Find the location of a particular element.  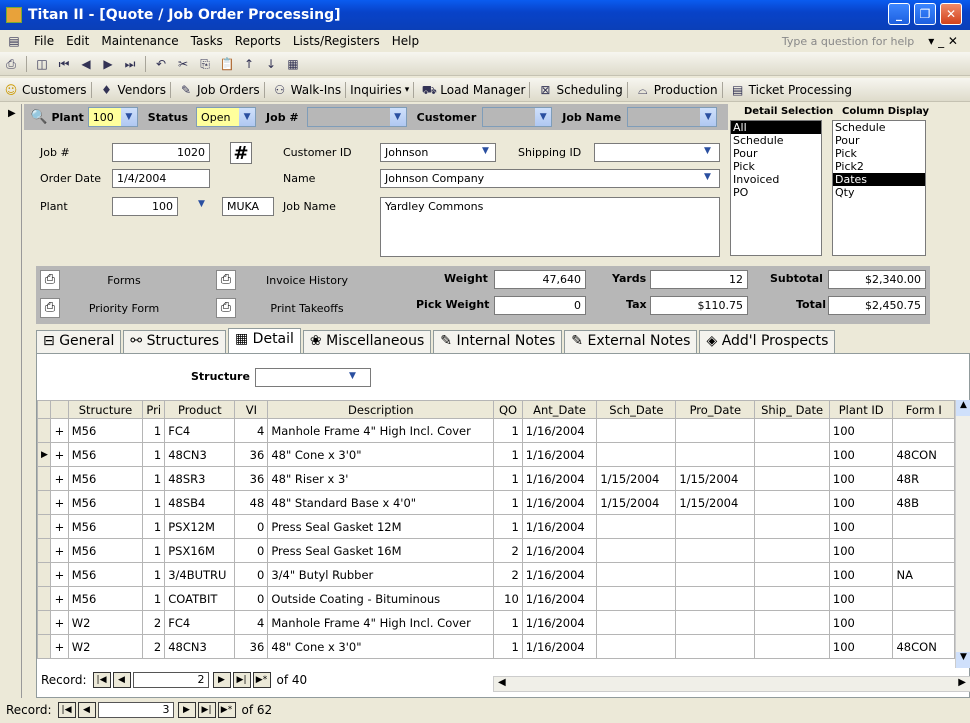

menu-lists: Lists/Registers is located at coordinates (336, 41).